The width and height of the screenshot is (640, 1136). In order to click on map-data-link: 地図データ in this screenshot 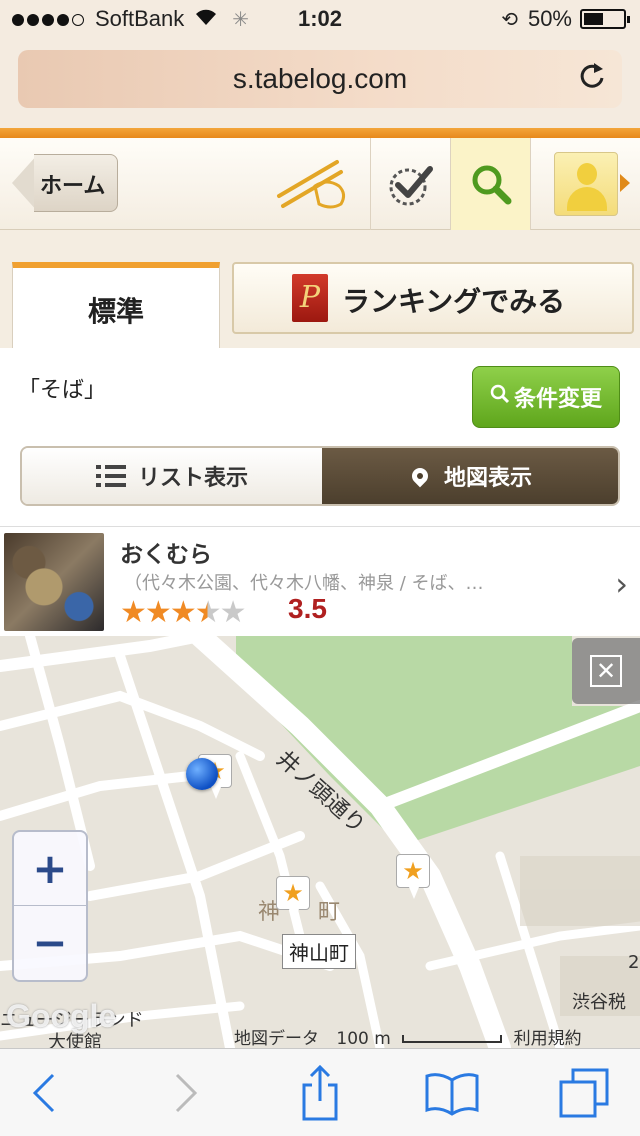, I will do `click(276, 1038)`.